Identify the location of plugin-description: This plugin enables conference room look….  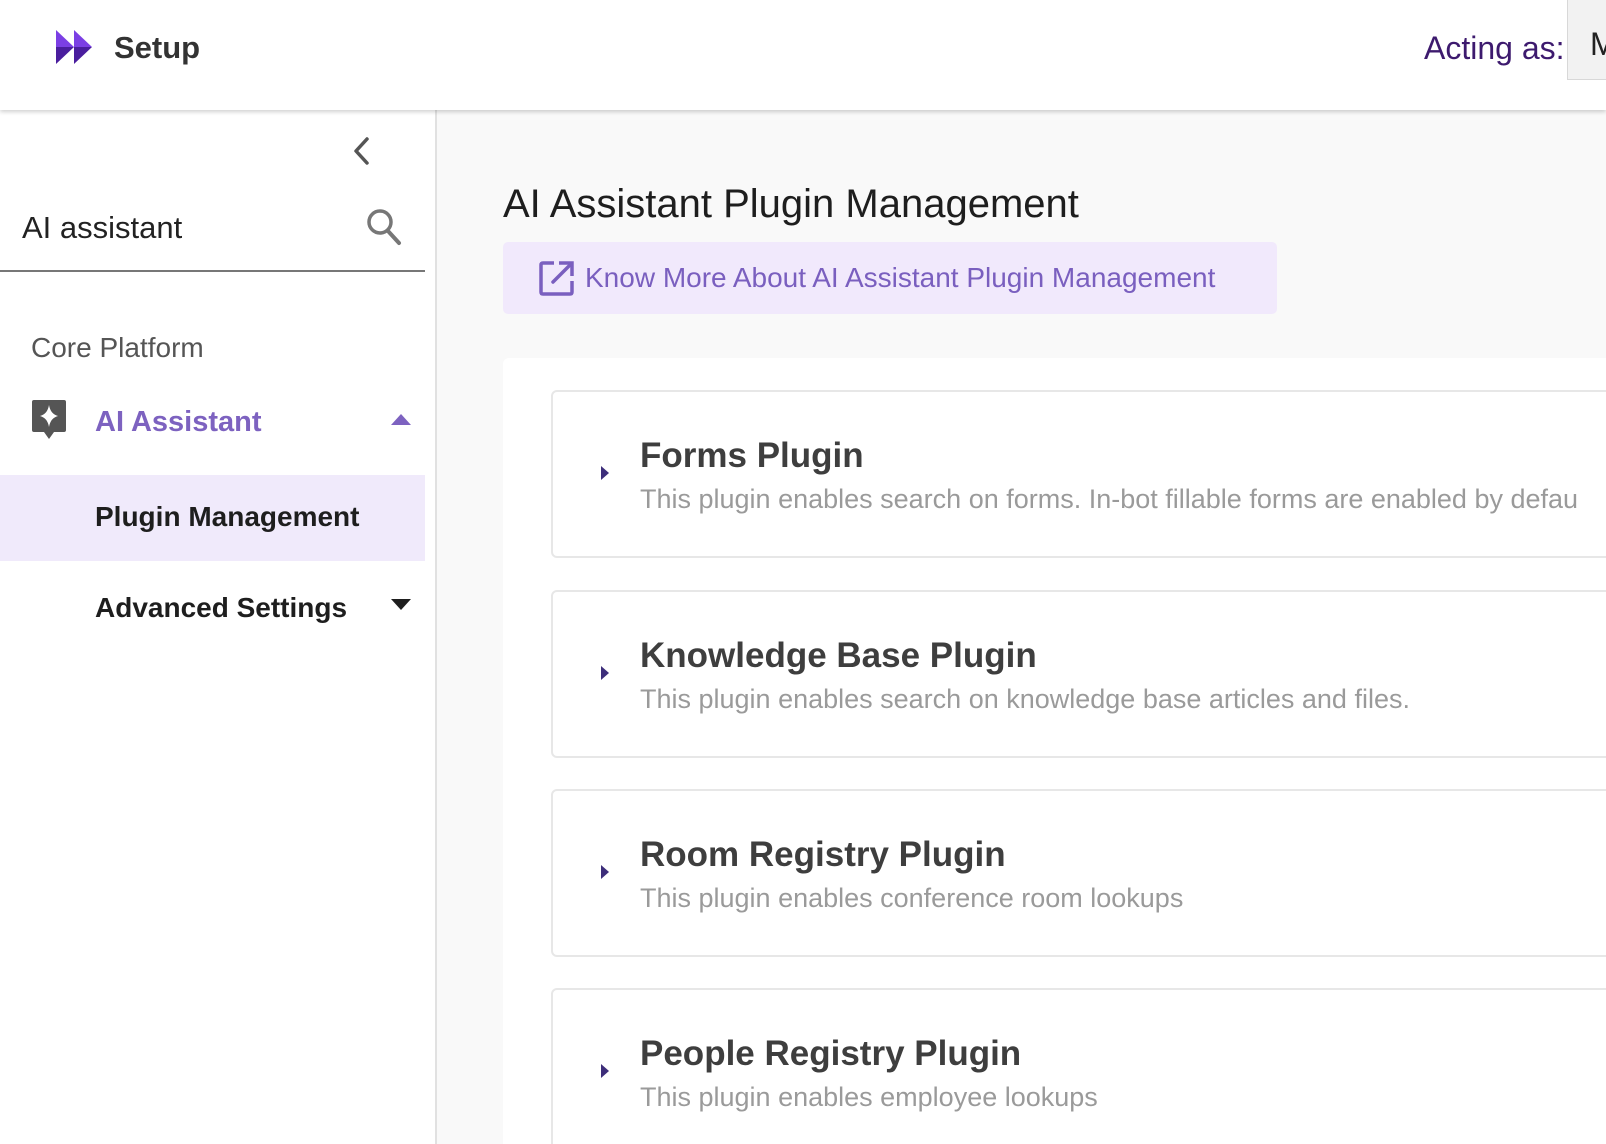
(912, 898).